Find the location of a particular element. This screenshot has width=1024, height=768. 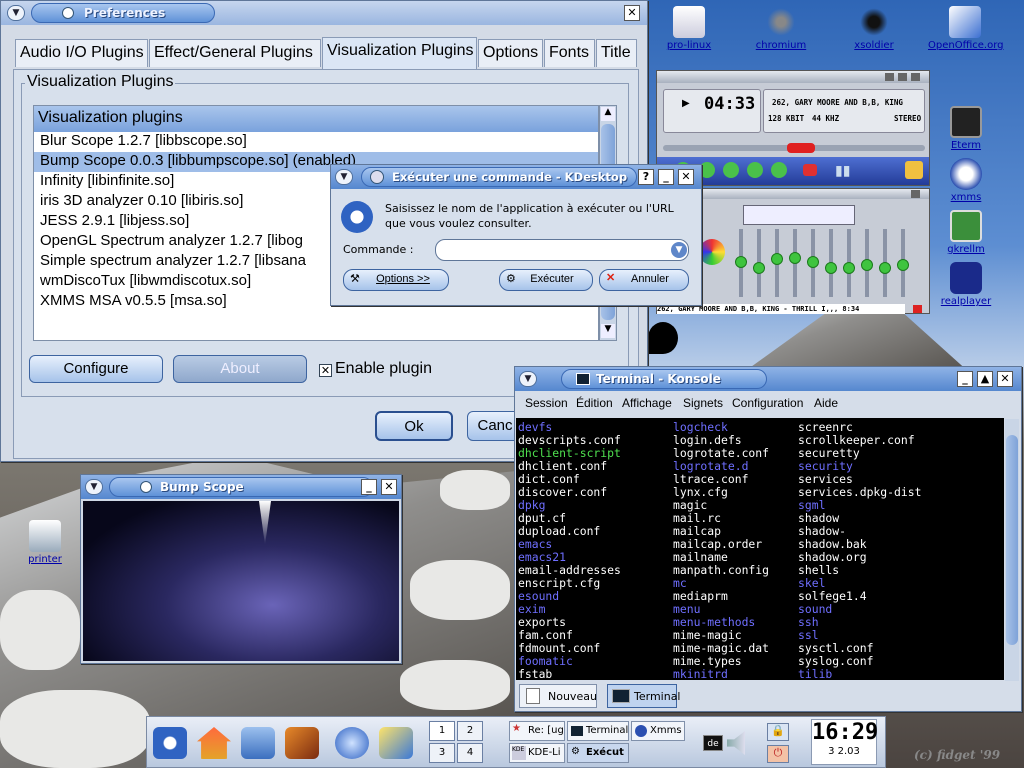

scroll-thumb is located at coordinates (1012, 540).